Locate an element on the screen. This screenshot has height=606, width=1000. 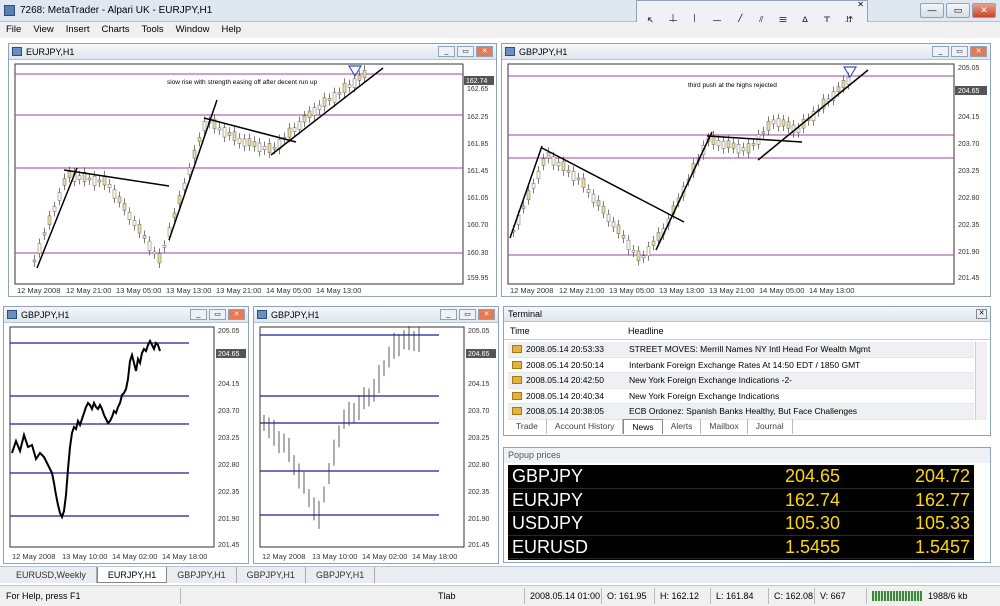
tab-news: News is located at coordinates (643, 426).